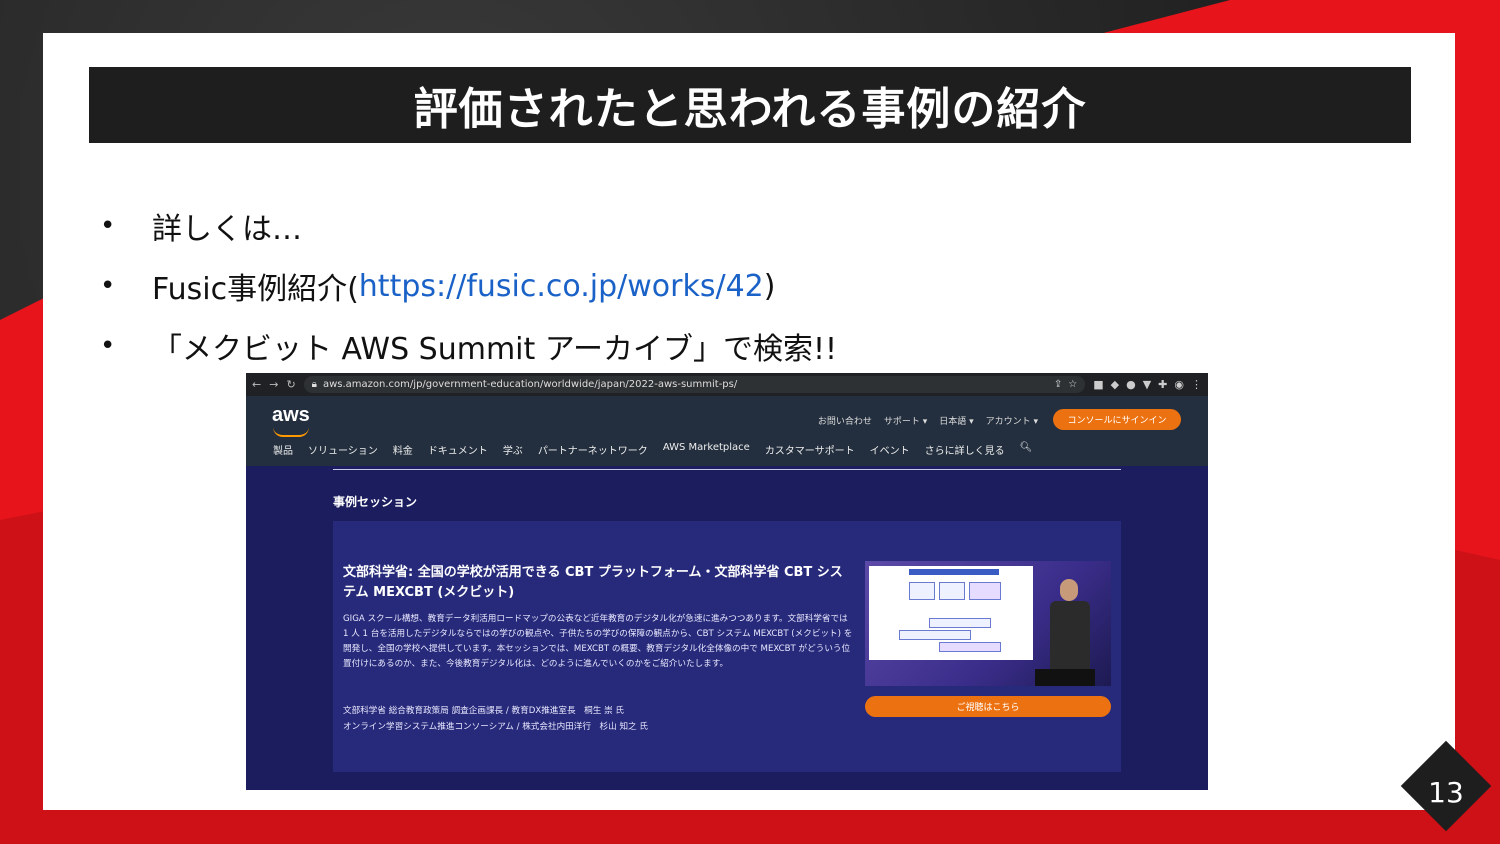 The height and width of the screenshot is (844, 1500). What do you see at coordinates (845, 420) in the screenshot?
I see `contact-link: お問い合わせ` at bounding box center [845, 420].